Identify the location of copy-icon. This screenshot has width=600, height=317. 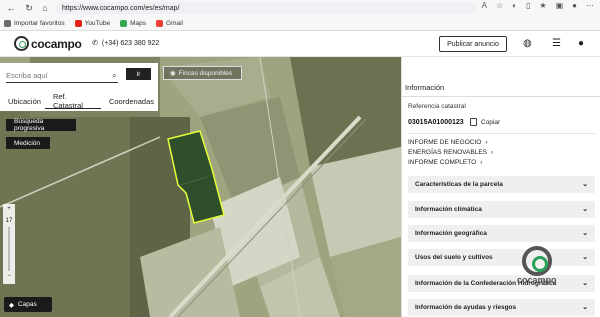
(473, 122).